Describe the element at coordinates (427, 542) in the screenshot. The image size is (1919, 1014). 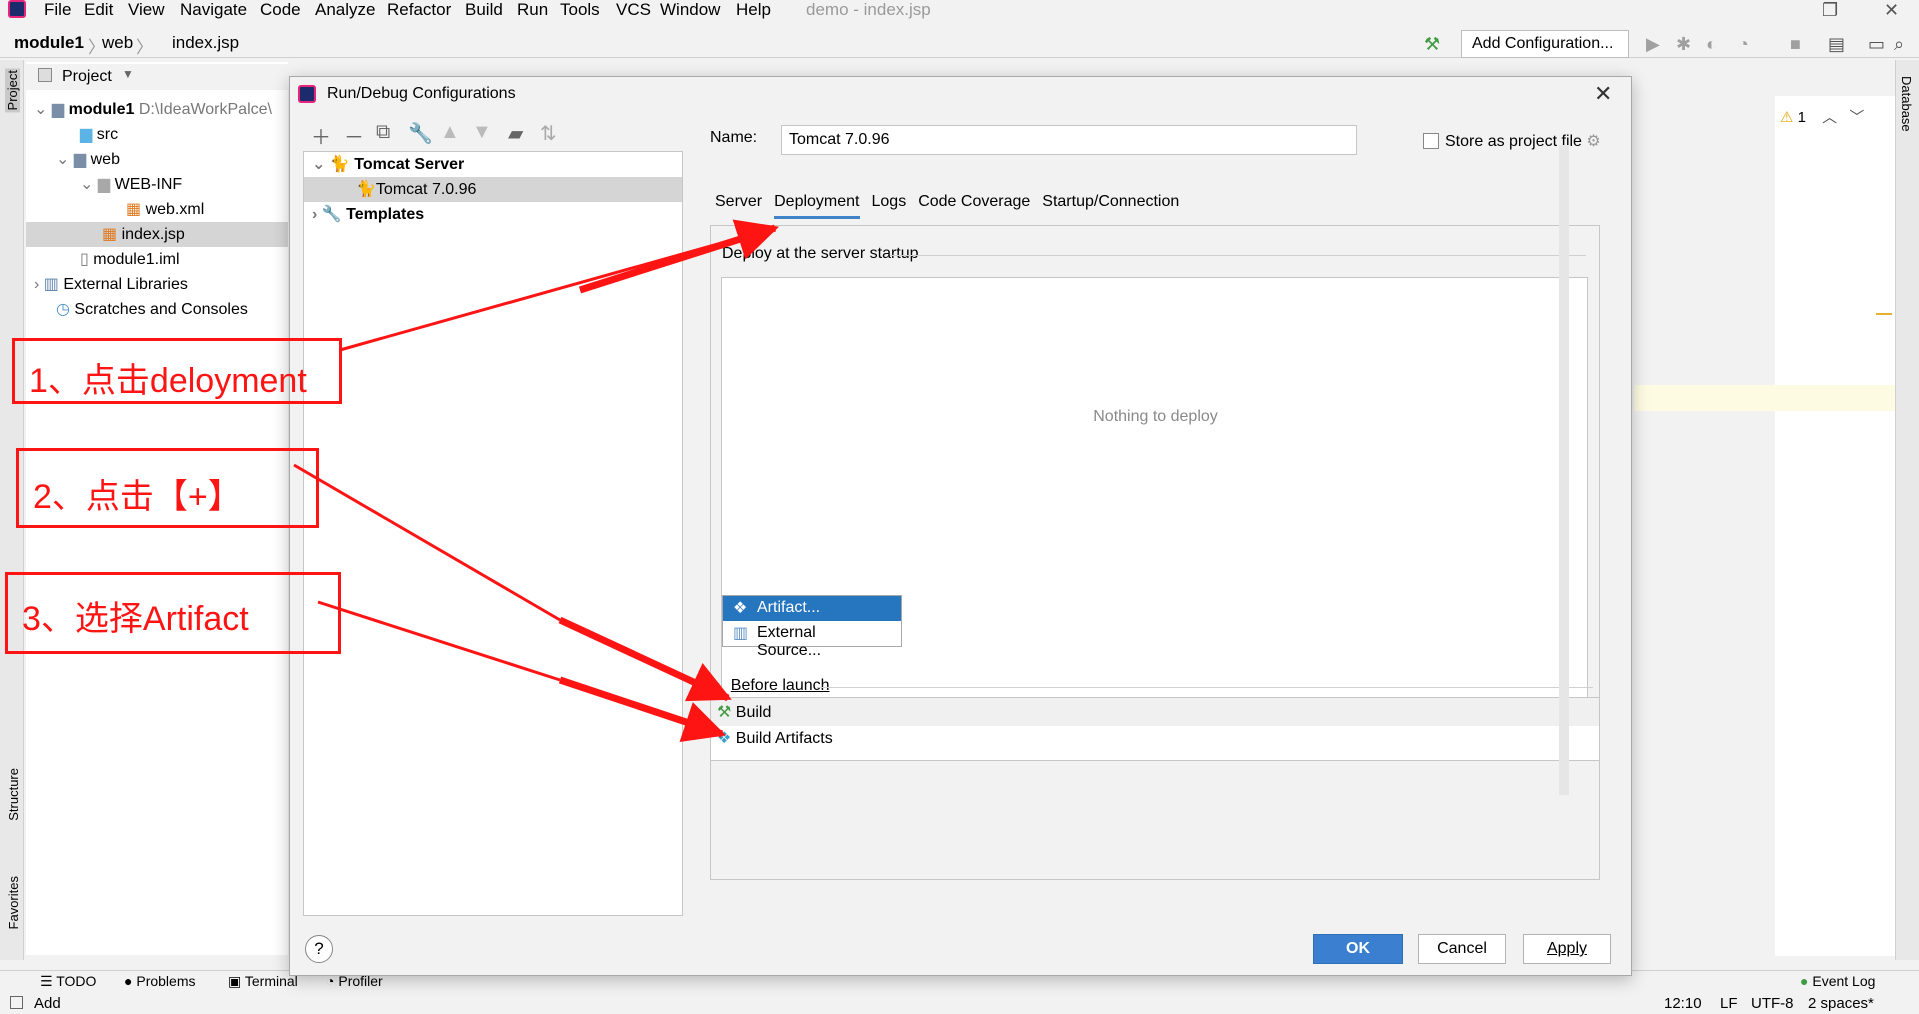
I see `arrow-to-add-button` at that location.